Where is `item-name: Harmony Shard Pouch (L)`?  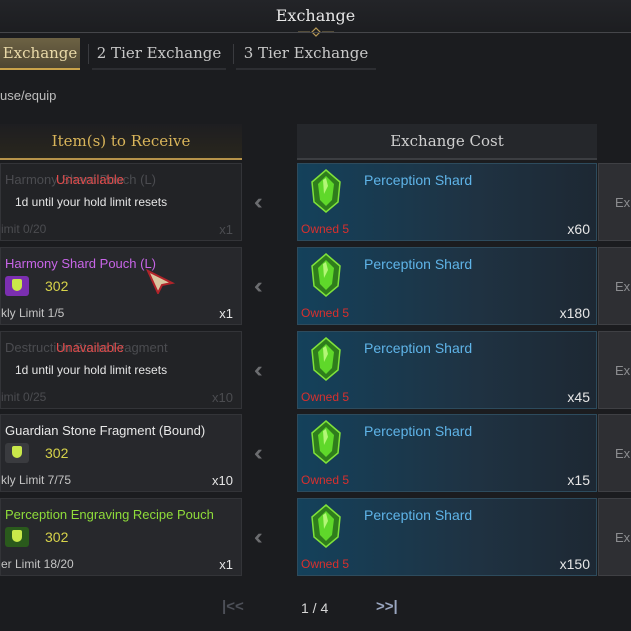 item-name: Harmony Shard Pouch (L) is located at coordinates (81, 263).